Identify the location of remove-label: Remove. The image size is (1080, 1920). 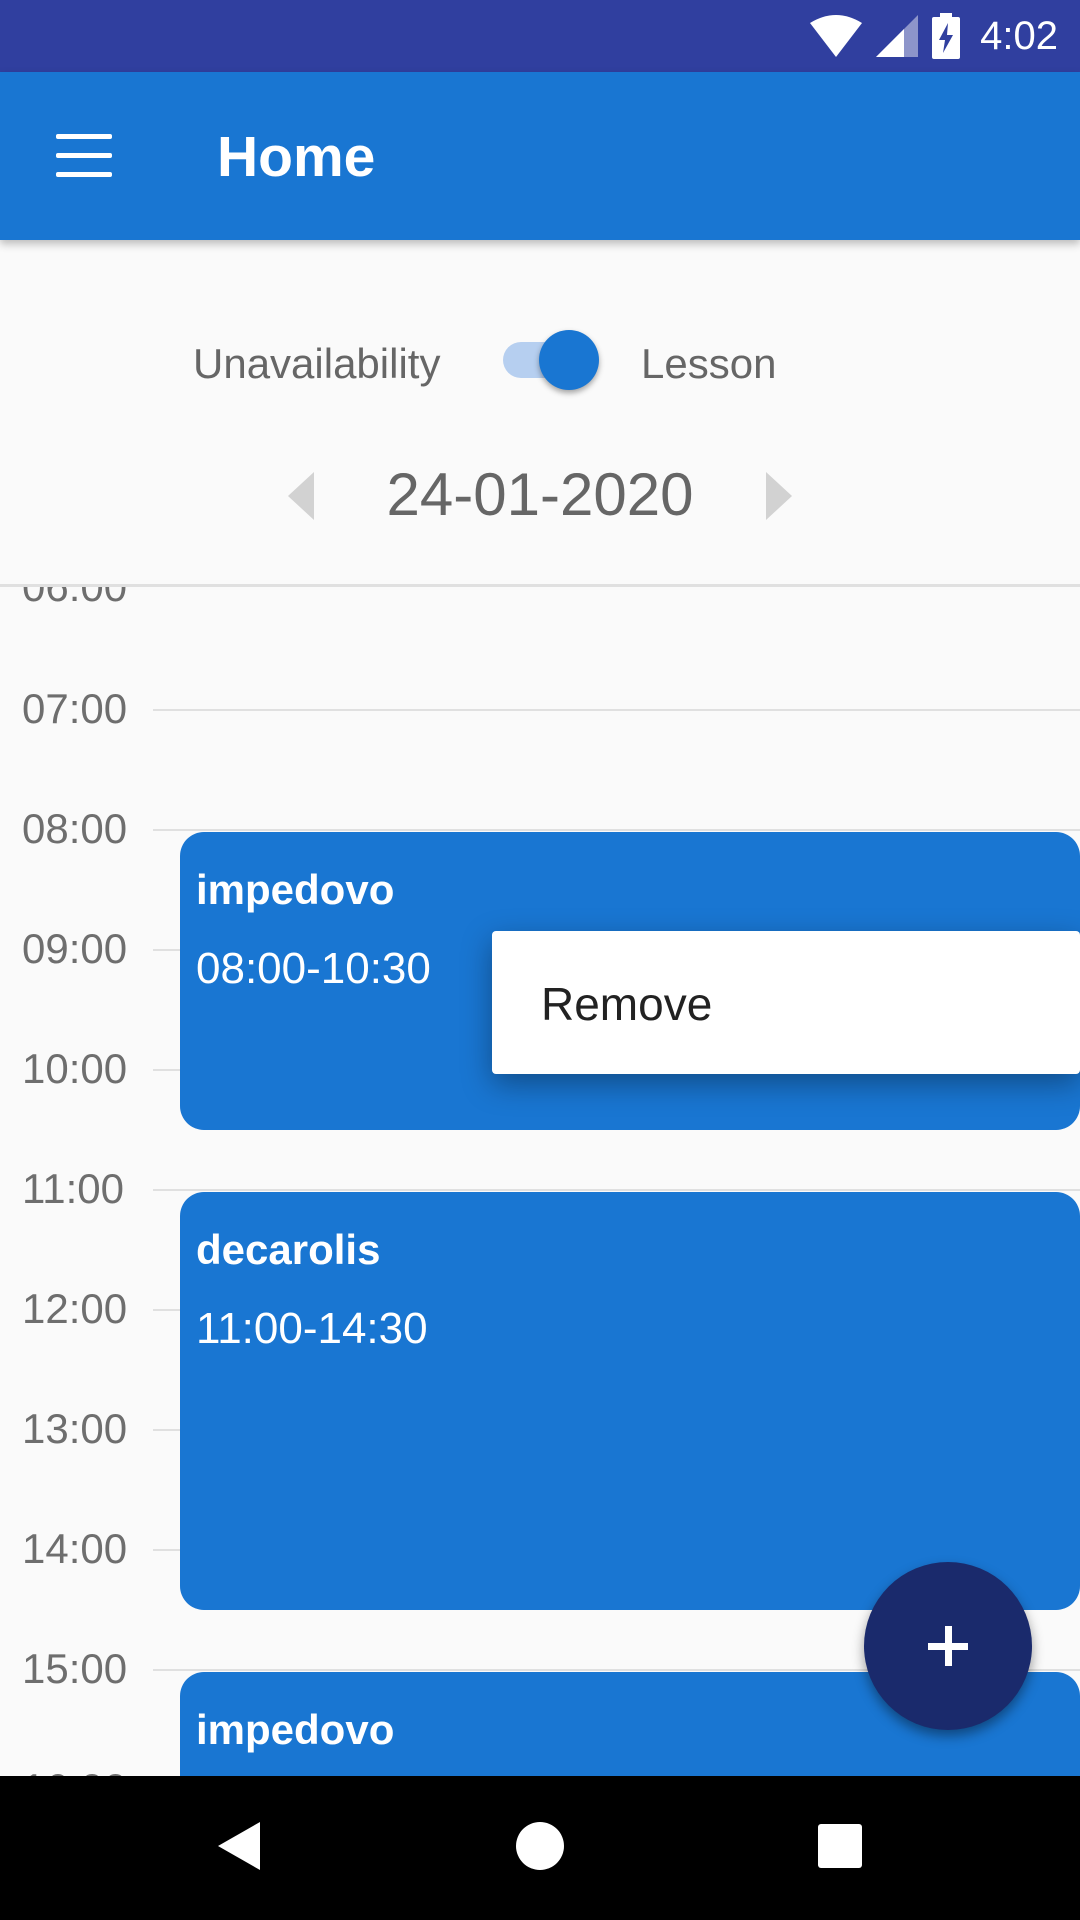
(627, 1004).